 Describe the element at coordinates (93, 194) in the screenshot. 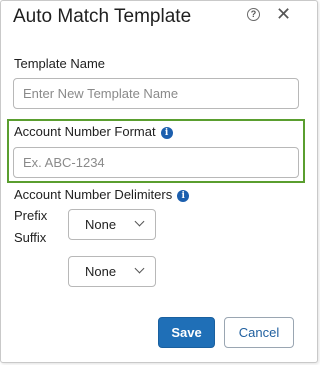

I see `account-number-delimiters-label-text: Account Number Delimiters` at that location.